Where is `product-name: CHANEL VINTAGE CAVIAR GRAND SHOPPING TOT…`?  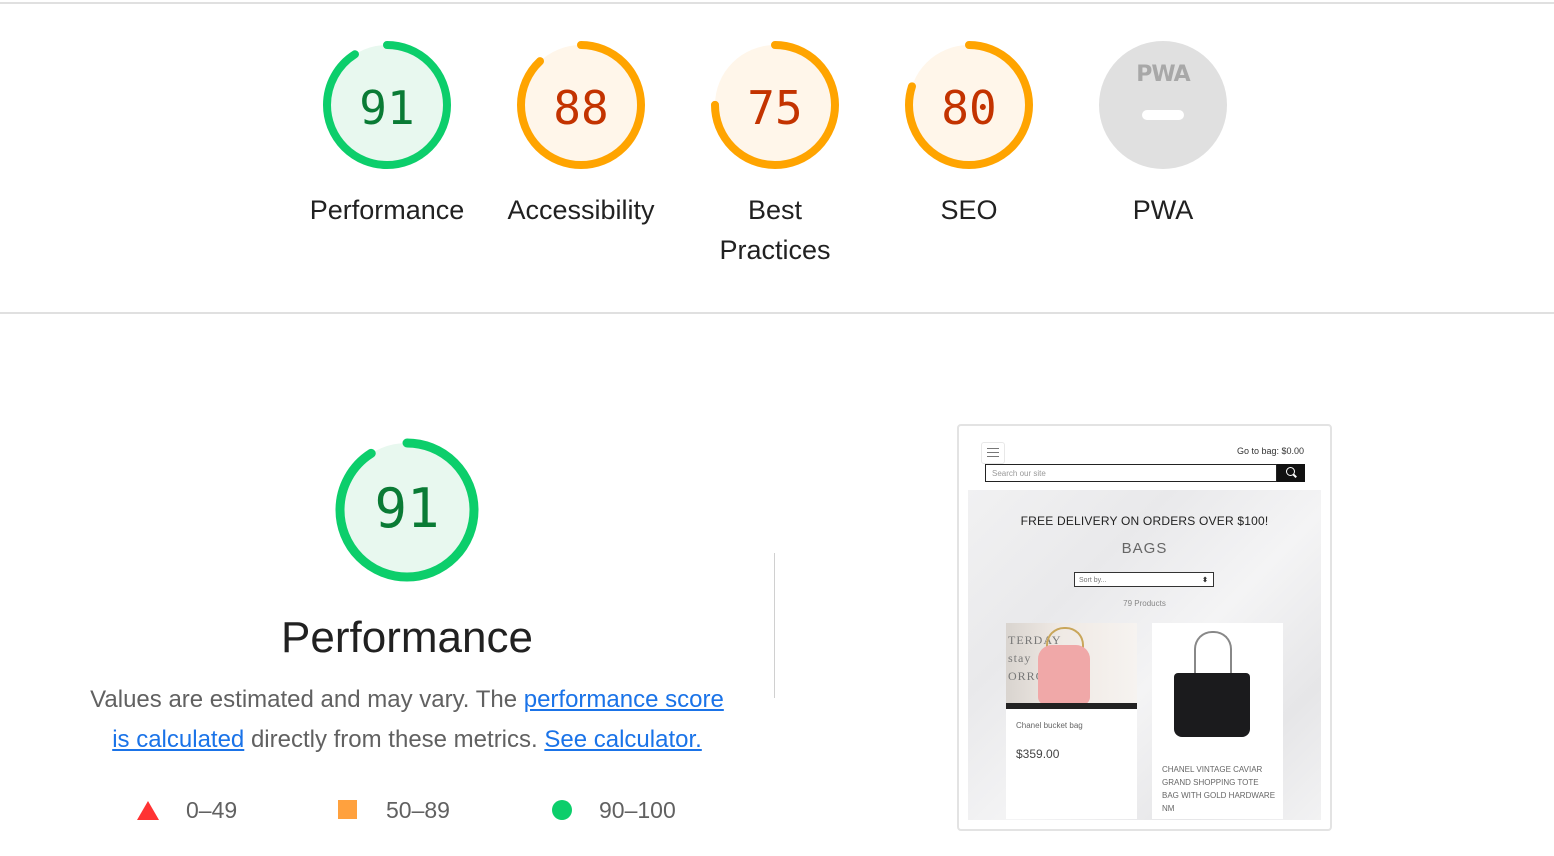 product-name: CHANEL VINTAGE CAVIAR GRAND SHOPPING TOT… is located at coordinates (1219, 789).